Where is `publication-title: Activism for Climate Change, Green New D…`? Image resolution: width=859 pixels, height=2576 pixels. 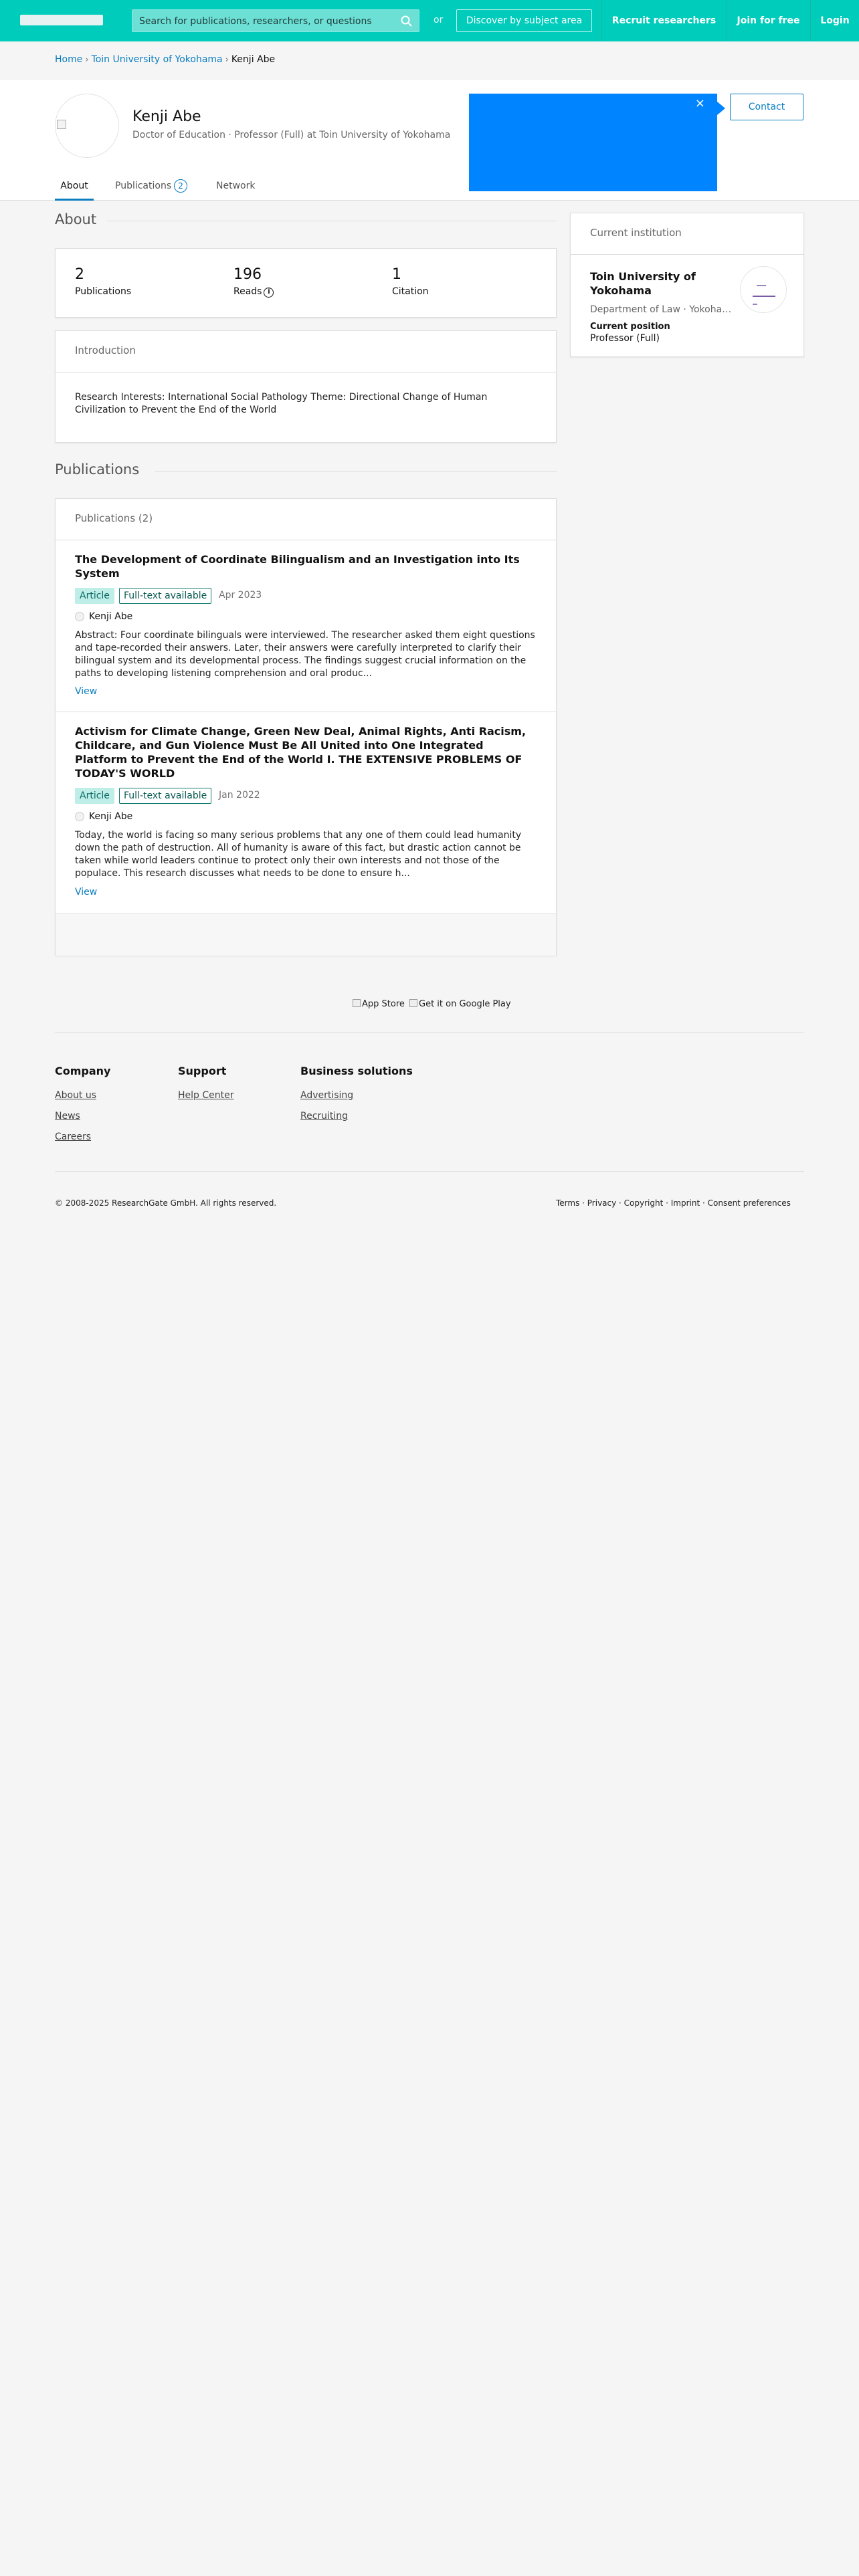
publication-title: Activism for Climate Change, Green New D… is located at coordinates (306, 752).